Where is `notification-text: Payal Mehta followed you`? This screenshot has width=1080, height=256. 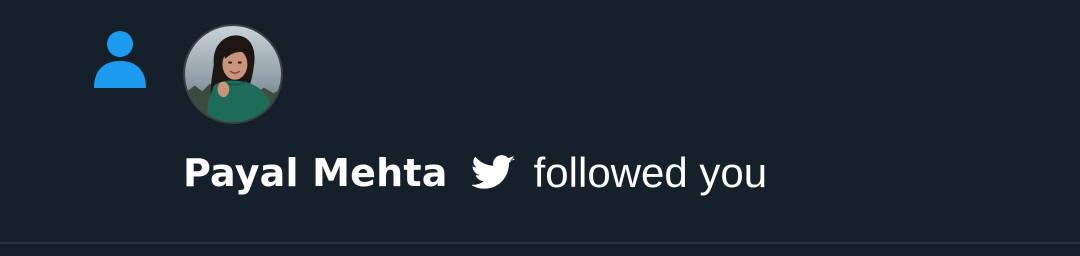 notification-text: Payal Mehta followed you is located at coordinates (475, 173).